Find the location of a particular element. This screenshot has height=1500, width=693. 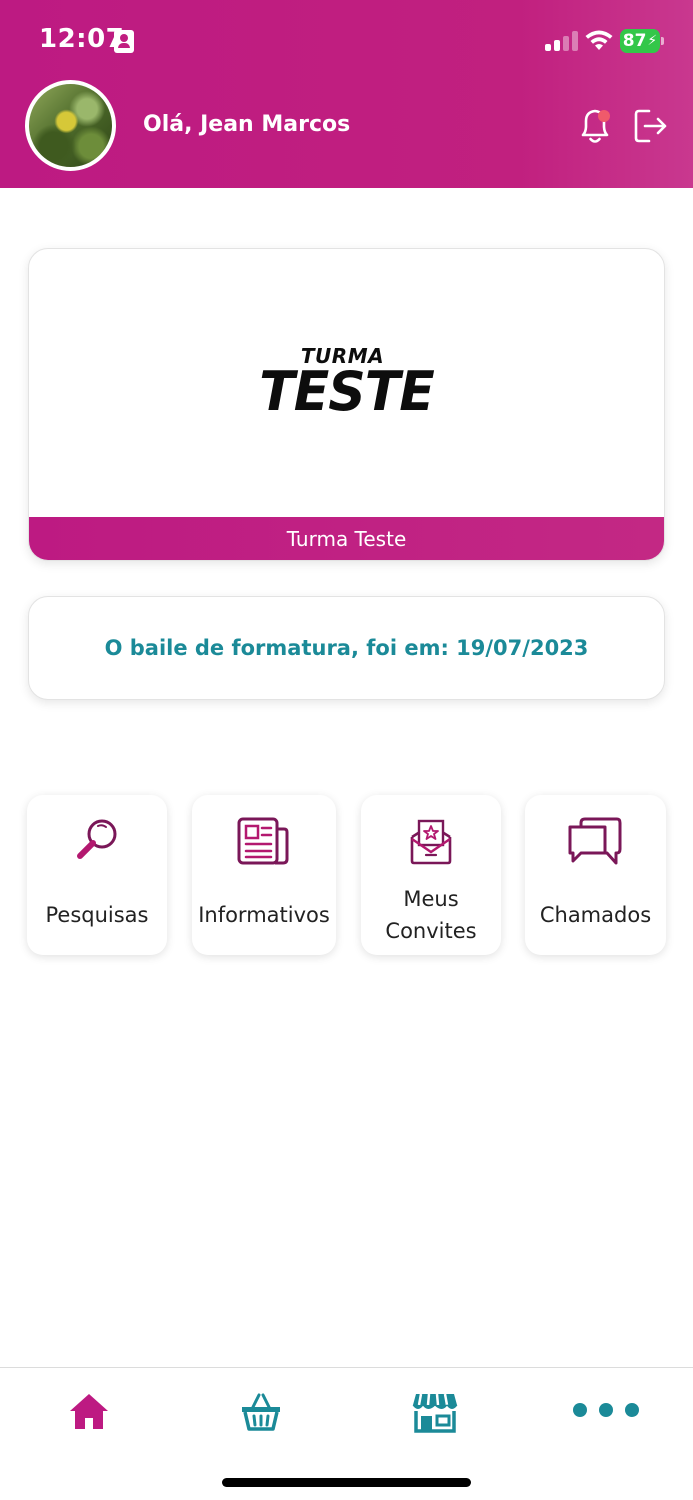

event-info-card: O baile de formatura, foi em: 19/07/2023 is located at coordinates (346, 648).